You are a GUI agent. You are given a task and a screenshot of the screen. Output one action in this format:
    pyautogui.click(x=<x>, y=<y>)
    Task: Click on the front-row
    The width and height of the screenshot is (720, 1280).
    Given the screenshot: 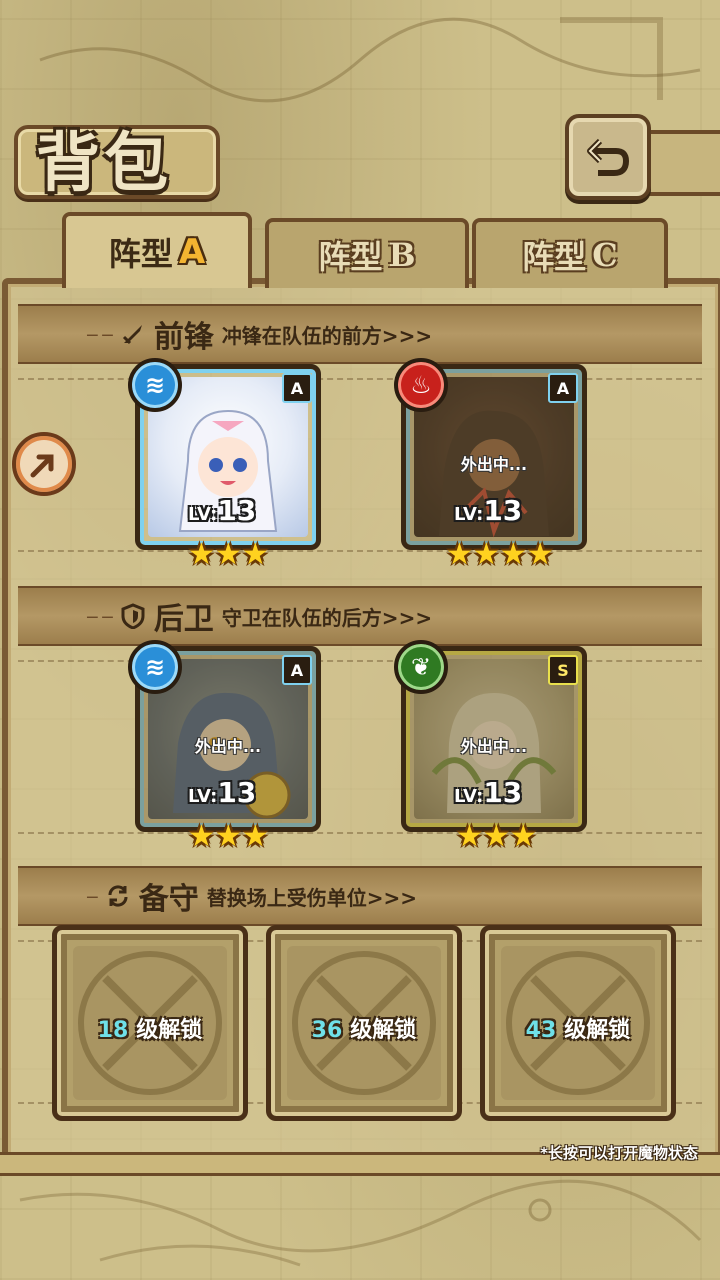 What is the action you would take?
    pyautogui.click(x=360, y=465)
    